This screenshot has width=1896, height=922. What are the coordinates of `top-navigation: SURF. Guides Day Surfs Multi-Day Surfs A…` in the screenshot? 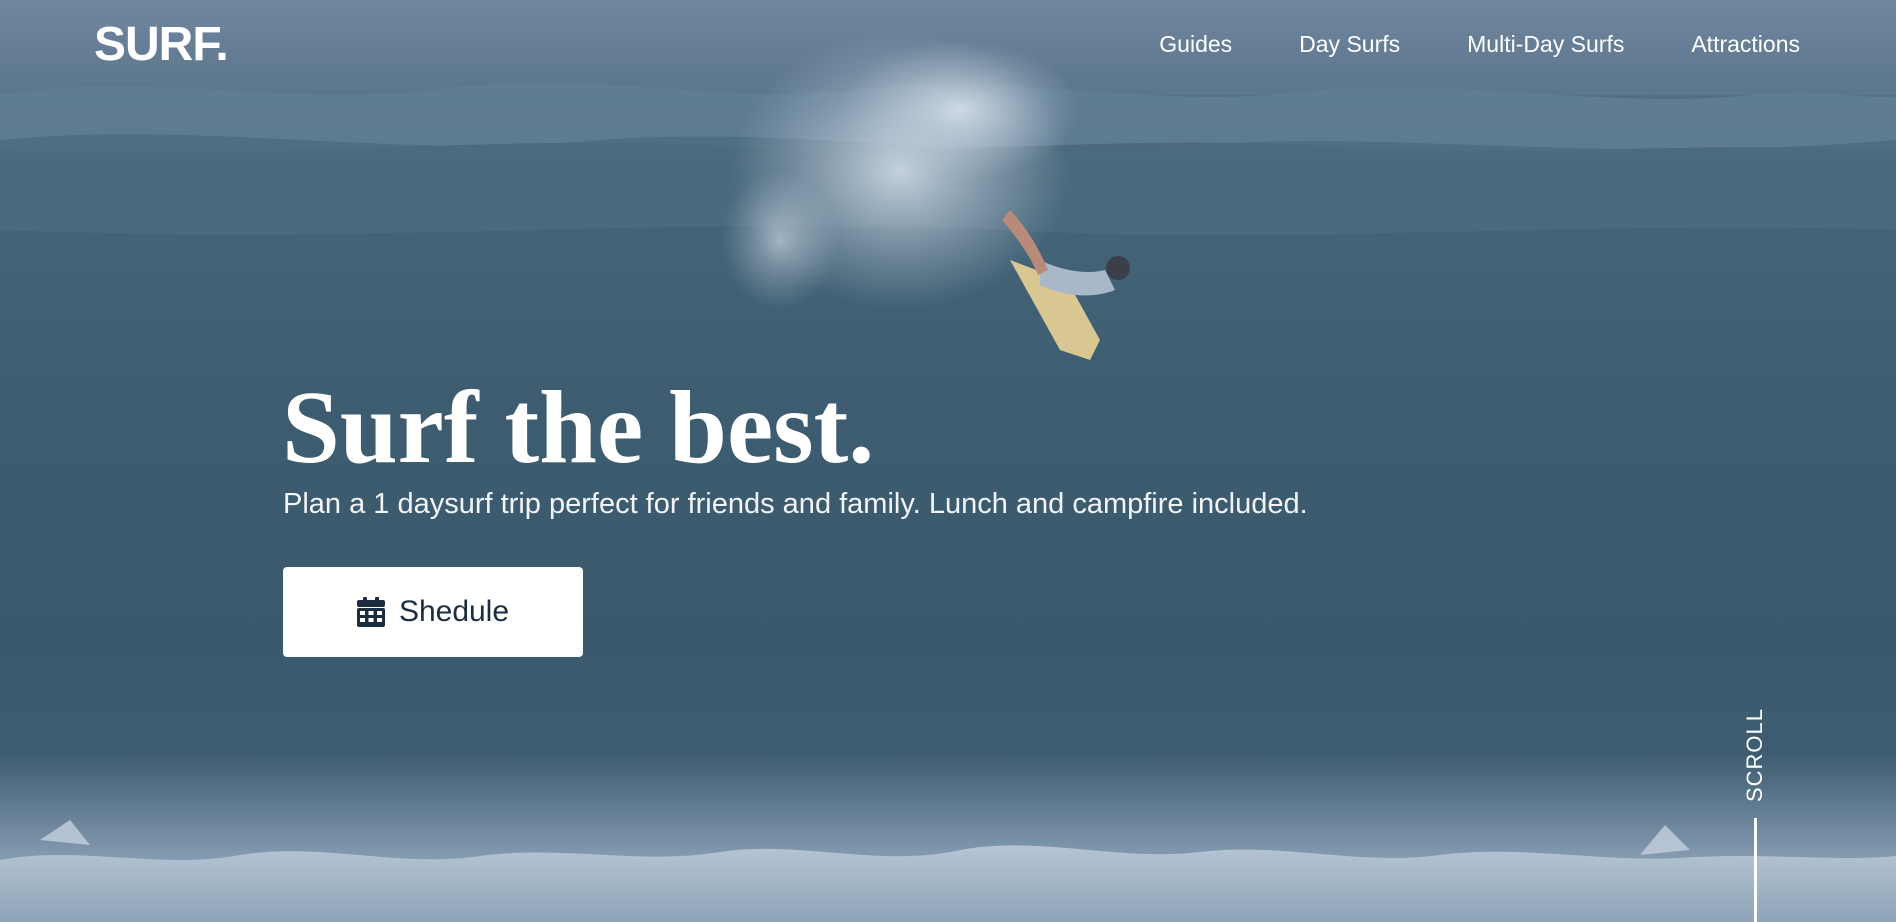 It's located at (948, 45).